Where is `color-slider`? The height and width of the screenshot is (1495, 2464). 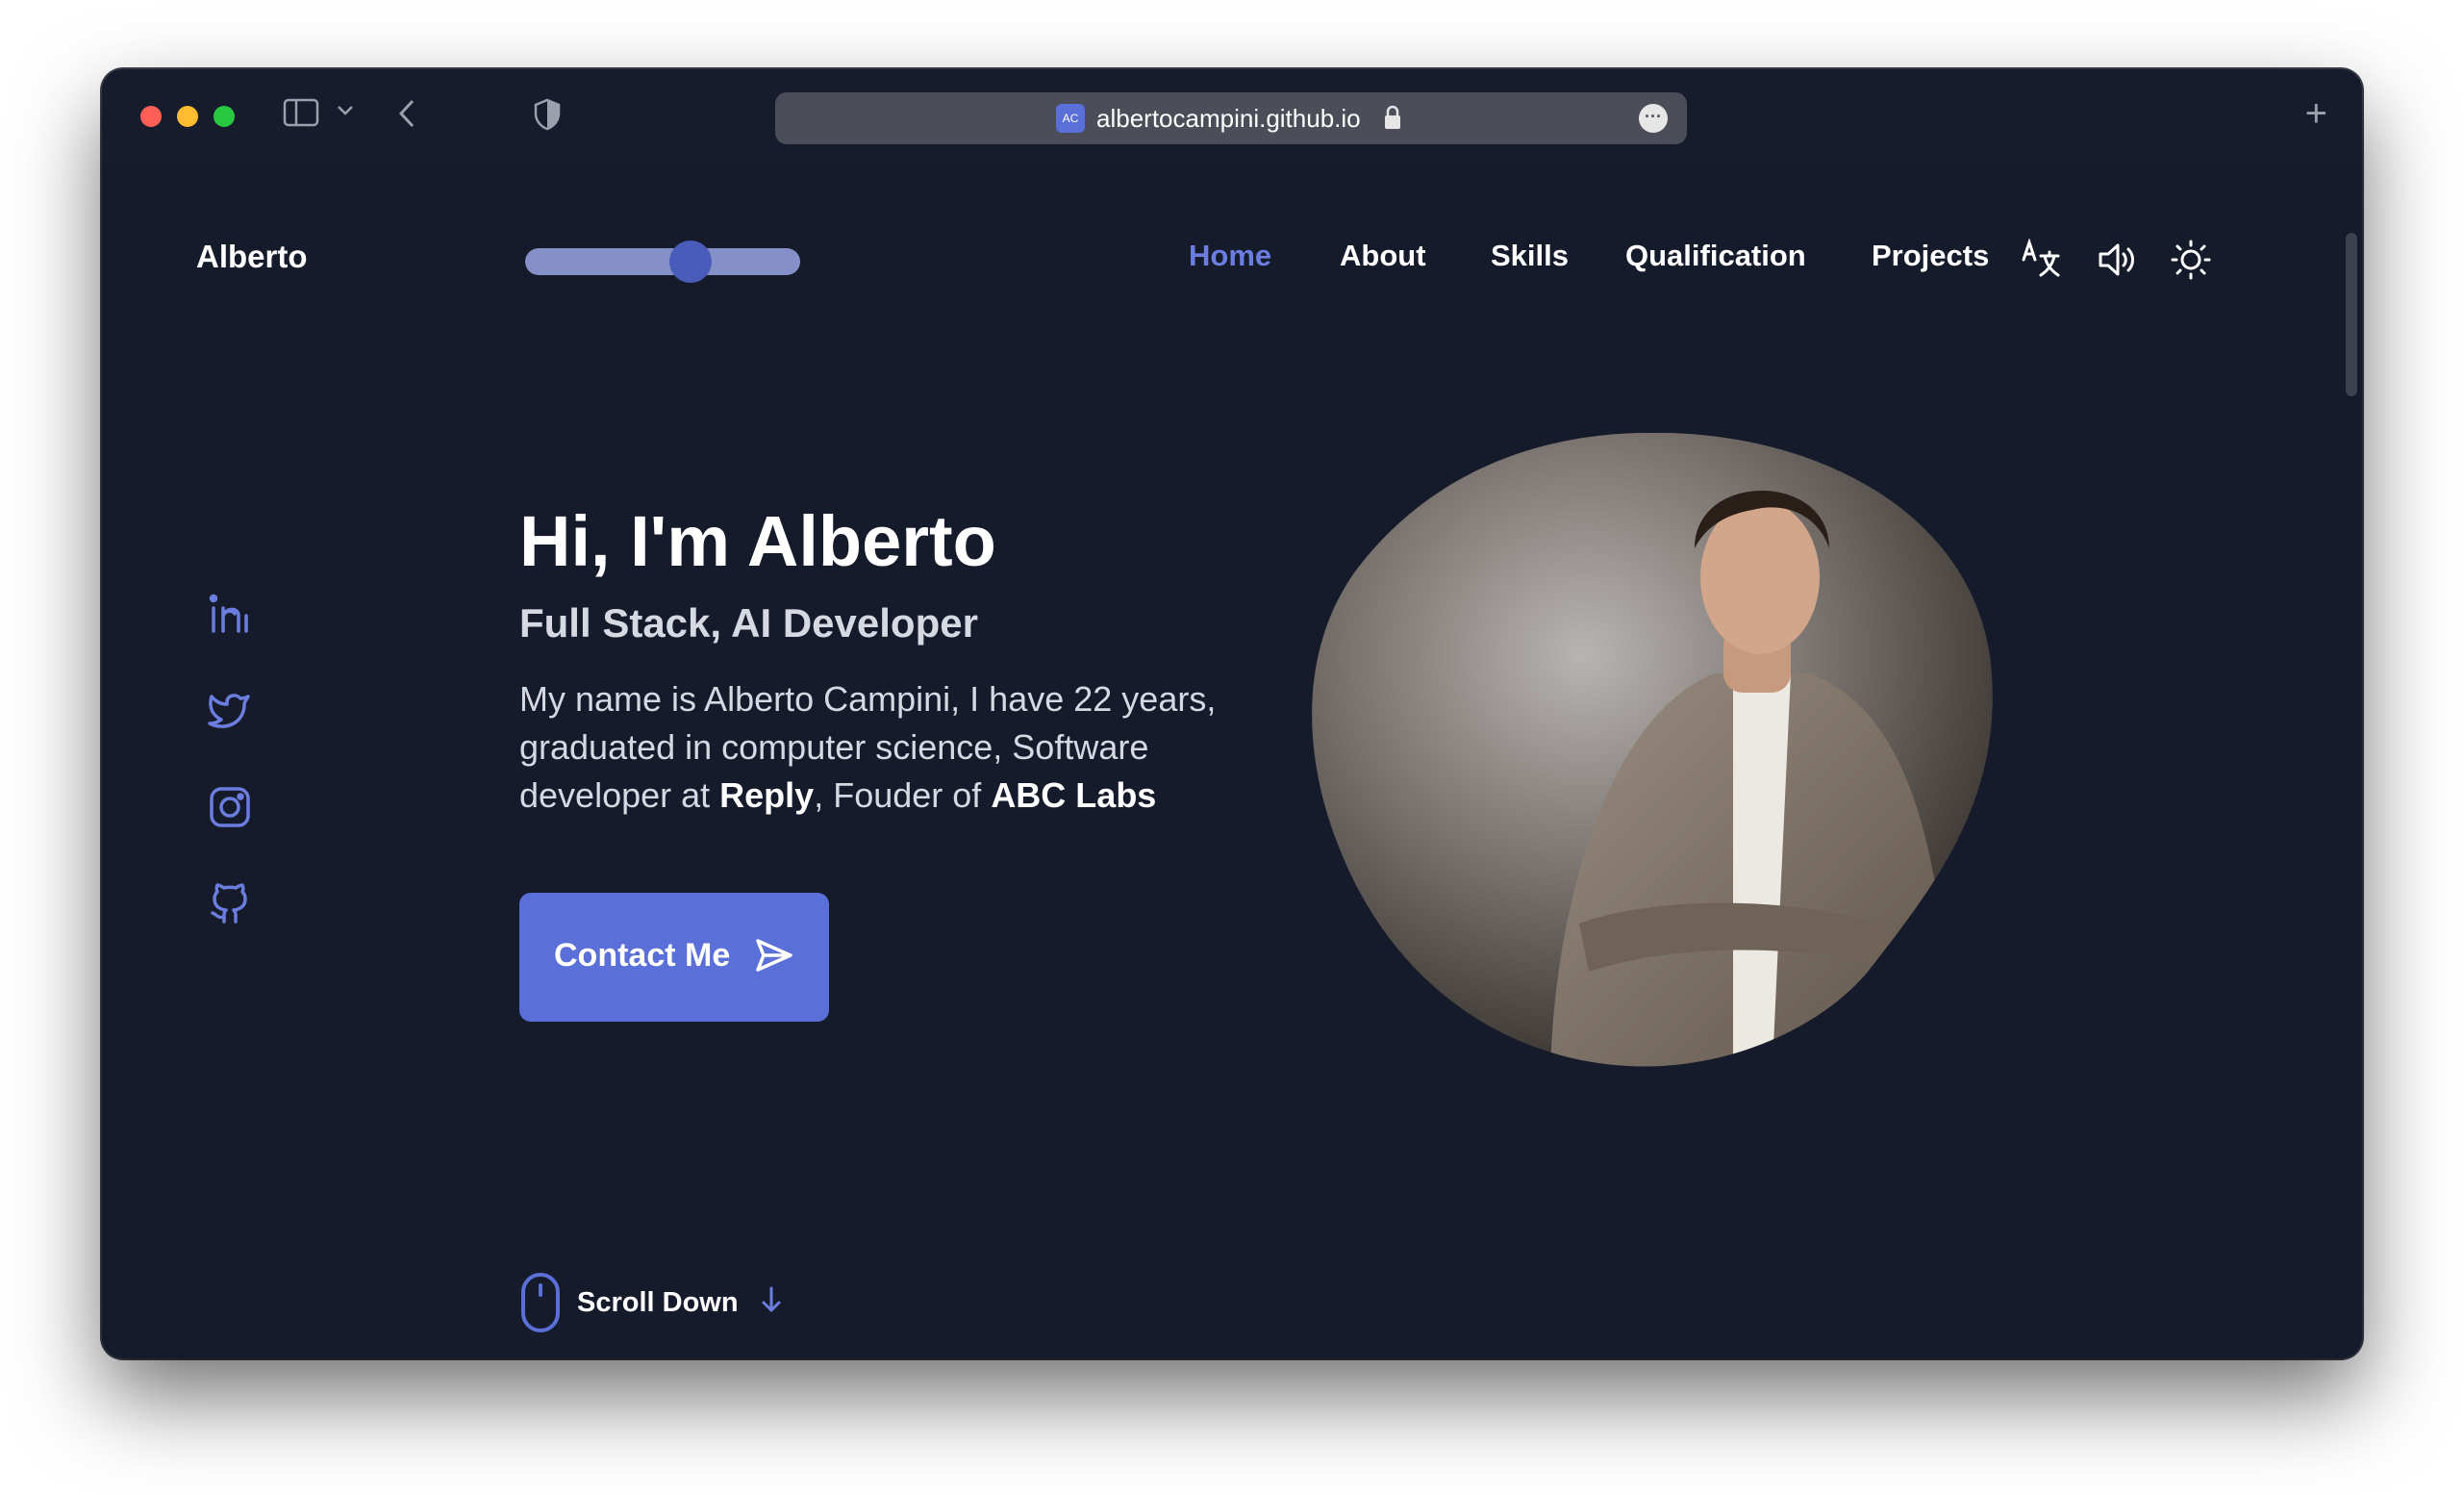
color-slider is located at coordinates (664, 262).